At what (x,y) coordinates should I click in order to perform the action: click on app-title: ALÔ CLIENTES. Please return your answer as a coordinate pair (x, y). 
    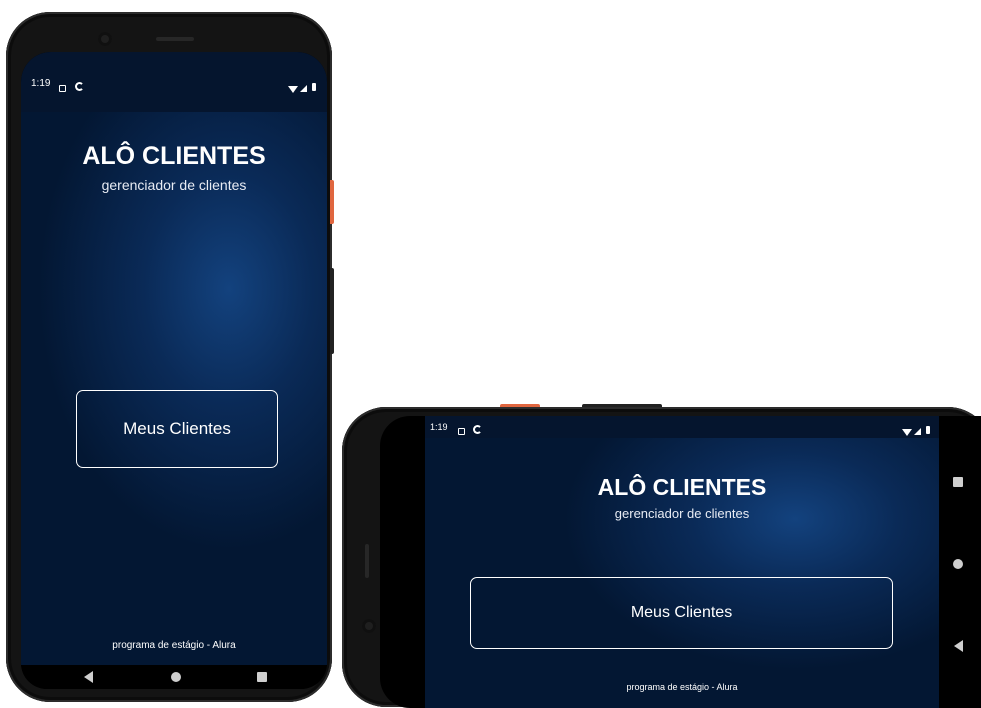
    Looking at the image, I should click on (174, 156).